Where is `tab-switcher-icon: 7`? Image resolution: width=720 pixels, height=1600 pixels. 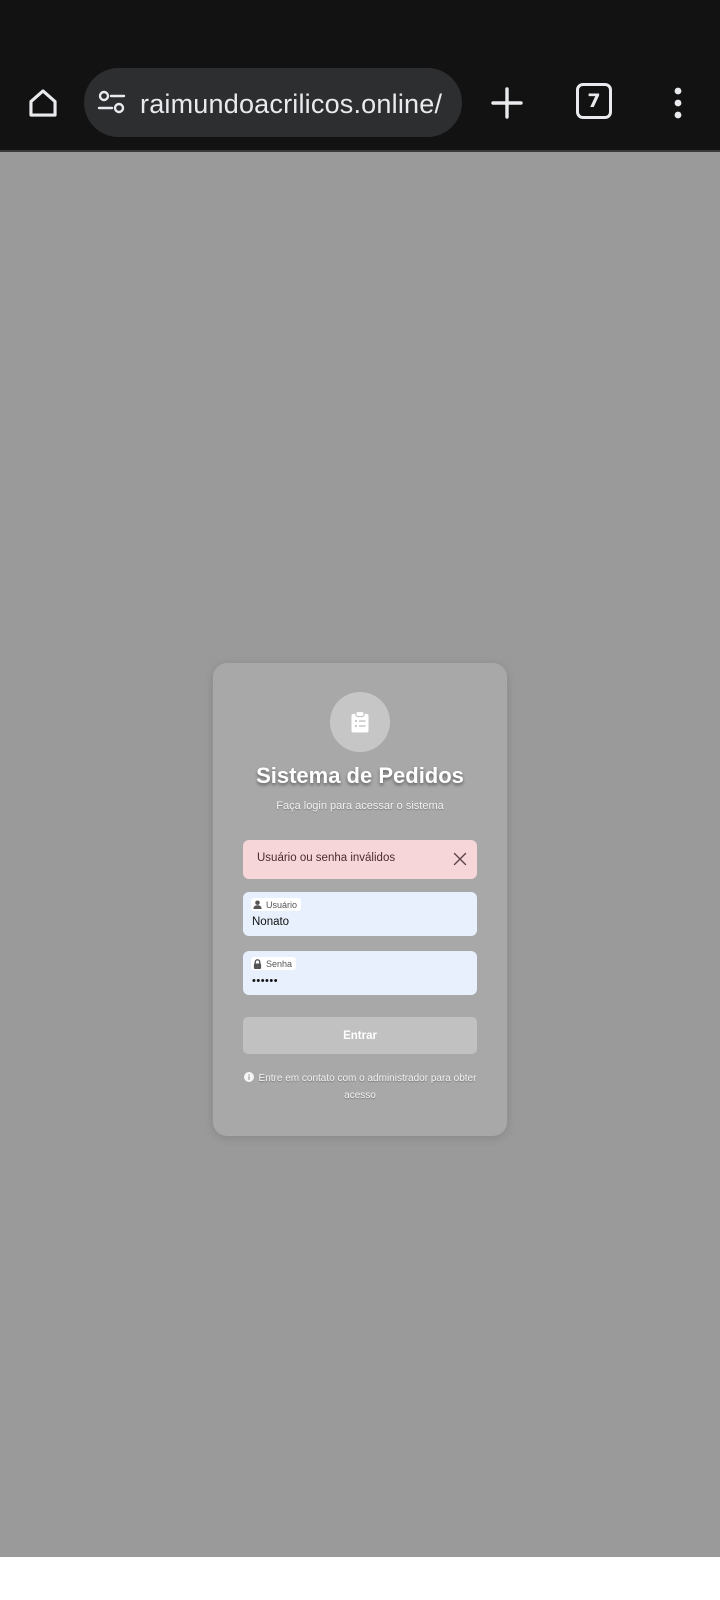
tab-switcher-icon: 7 is located at coordinates (594, 101).